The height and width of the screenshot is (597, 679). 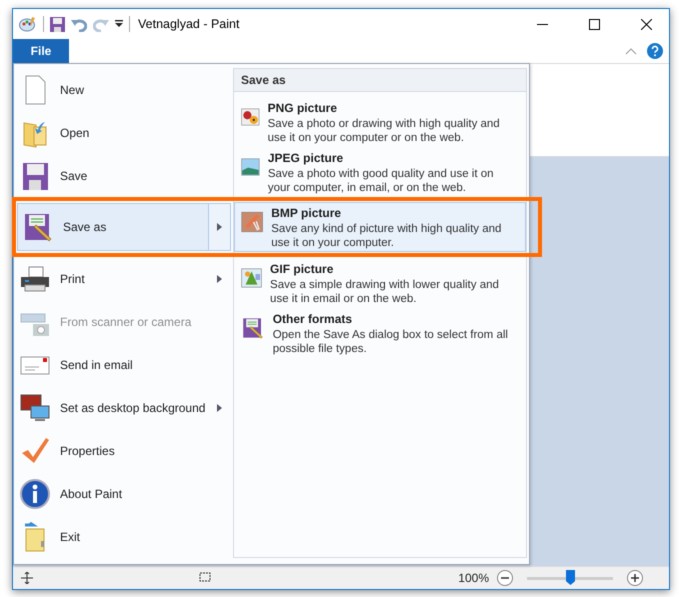 What do you see at coordinates (390, 342) in the screenshot?
I see `format-description: Open the Save As dialog box to select from all possible file types.` at bounding box center [390, 342].